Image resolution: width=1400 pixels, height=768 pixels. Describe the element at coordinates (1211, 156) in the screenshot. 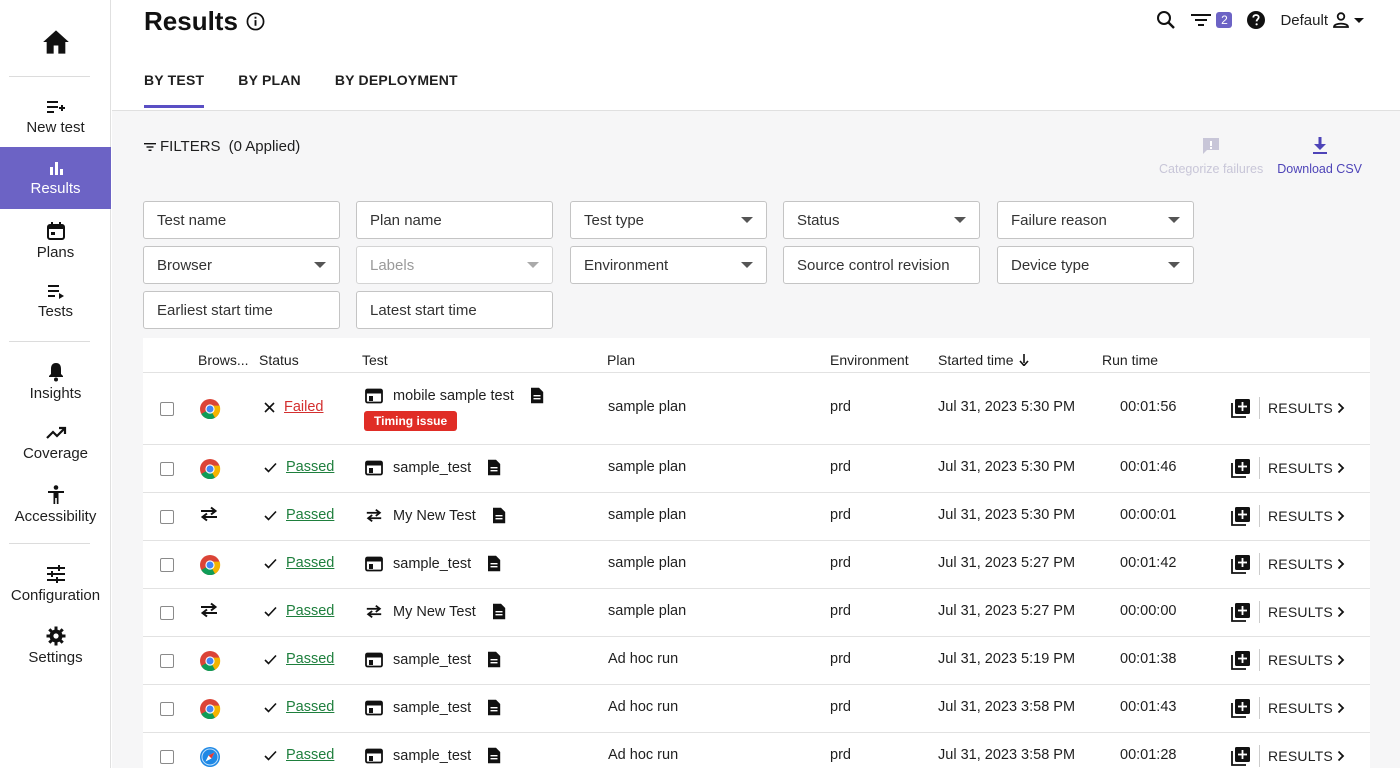

I see `categorize-failures-button: Categorize failures` at that location.